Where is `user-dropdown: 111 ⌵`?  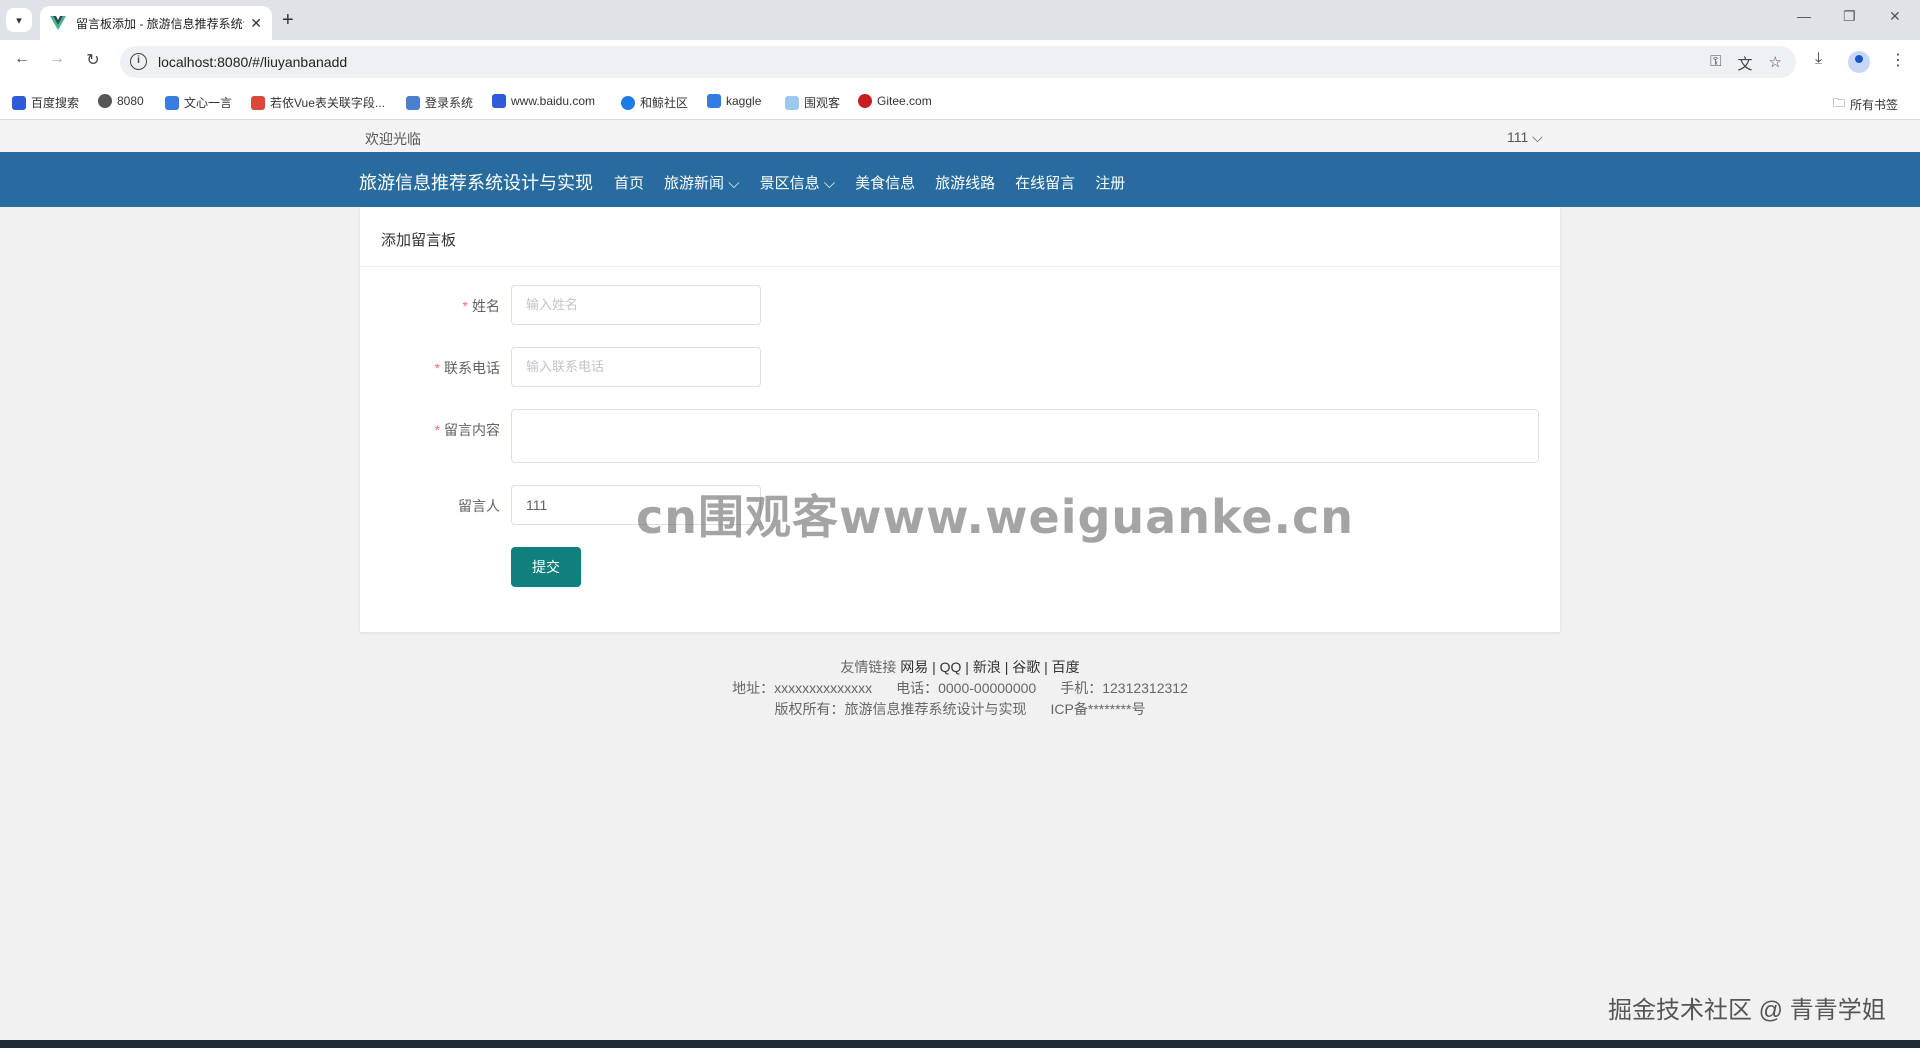
user-dropdown: 111 ⌵ is located at coordinates (1525, 137).